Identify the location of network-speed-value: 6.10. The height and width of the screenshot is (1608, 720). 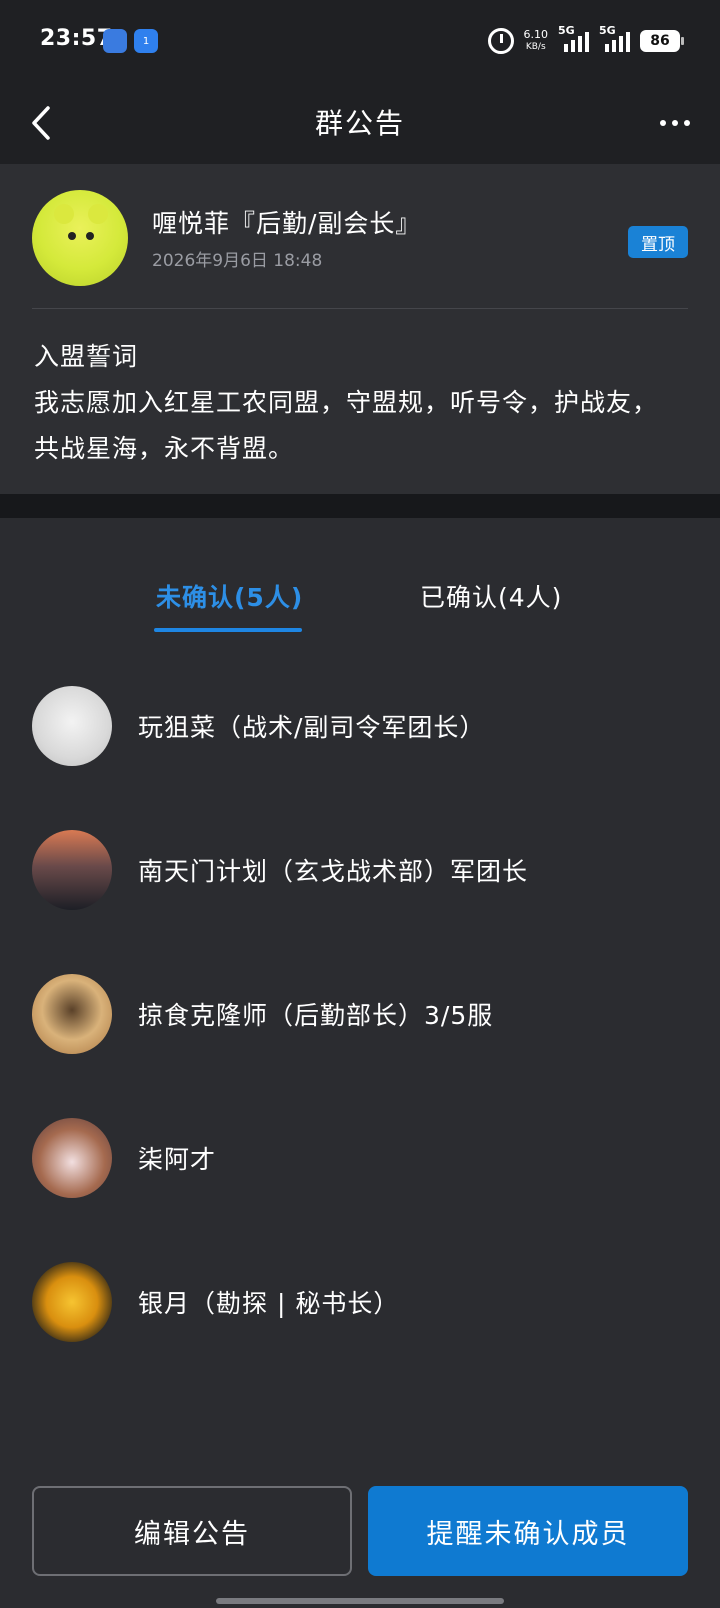
(536, 34).